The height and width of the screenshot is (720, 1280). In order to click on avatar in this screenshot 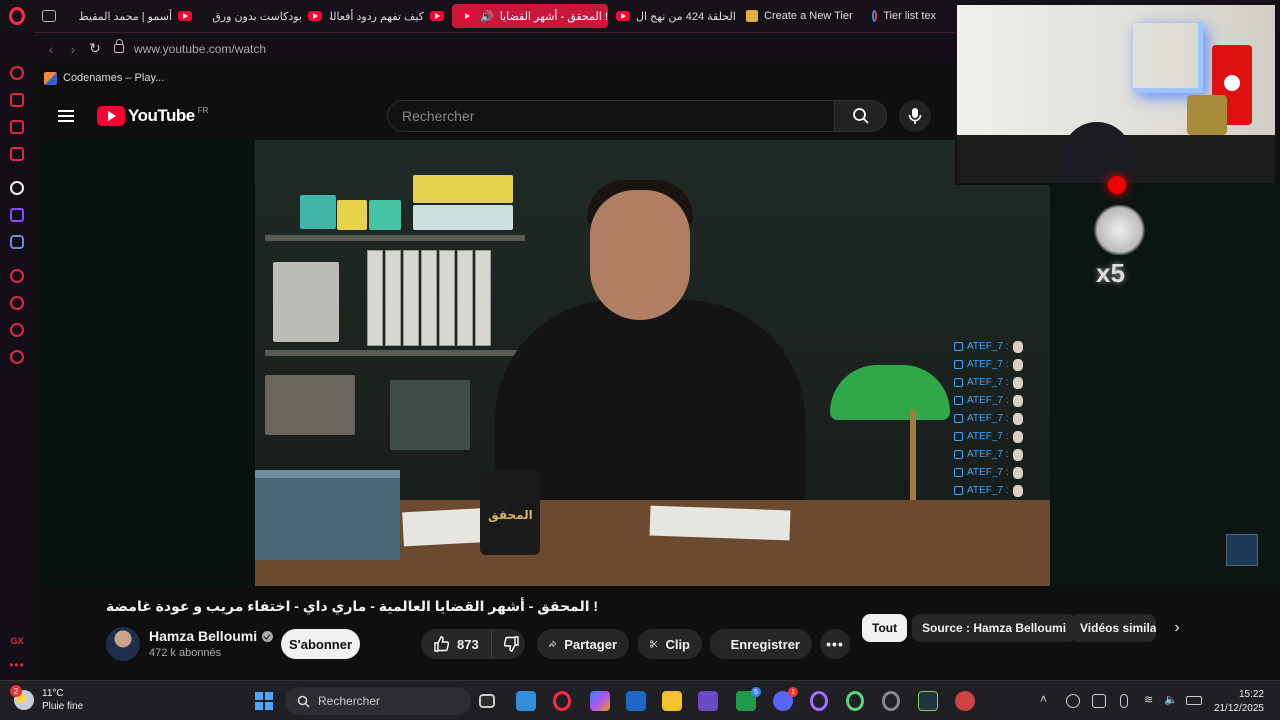, I will do `click(123, 644)`.